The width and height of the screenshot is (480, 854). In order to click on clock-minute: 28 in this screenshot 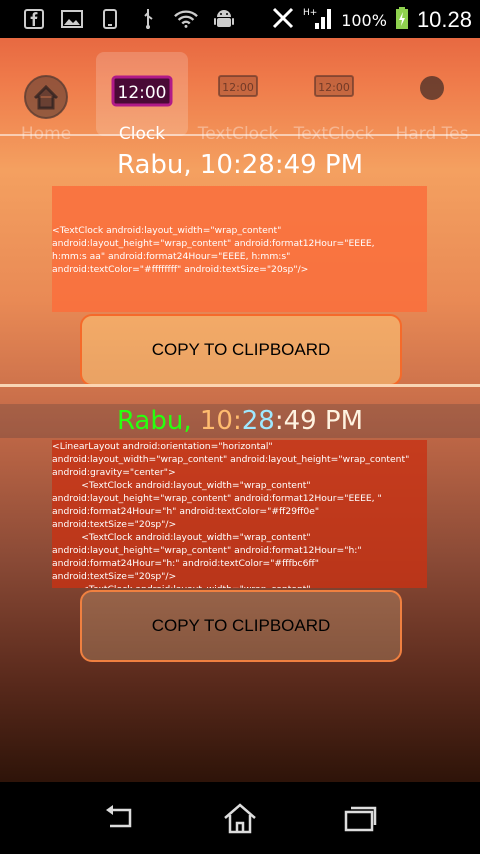, I will do `click(258, 421)`.